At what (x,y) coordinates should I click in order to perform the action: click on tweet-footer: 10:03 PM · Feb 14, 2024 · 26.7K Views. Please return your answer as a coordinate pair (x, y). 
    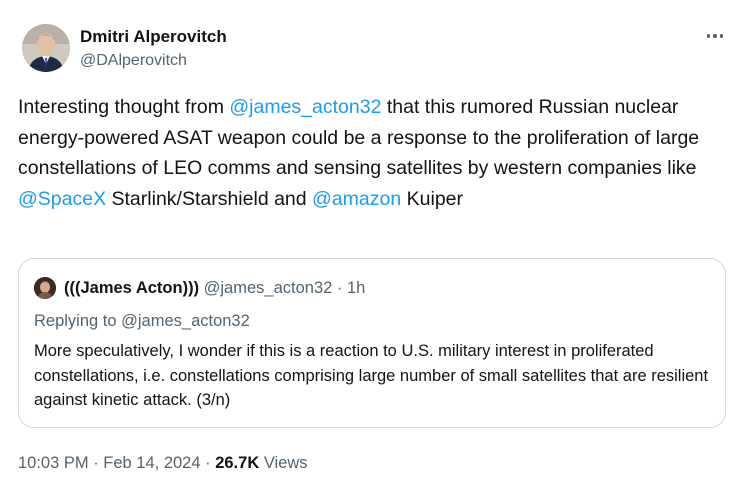
    Looking at the image, I should click on (163, 463).